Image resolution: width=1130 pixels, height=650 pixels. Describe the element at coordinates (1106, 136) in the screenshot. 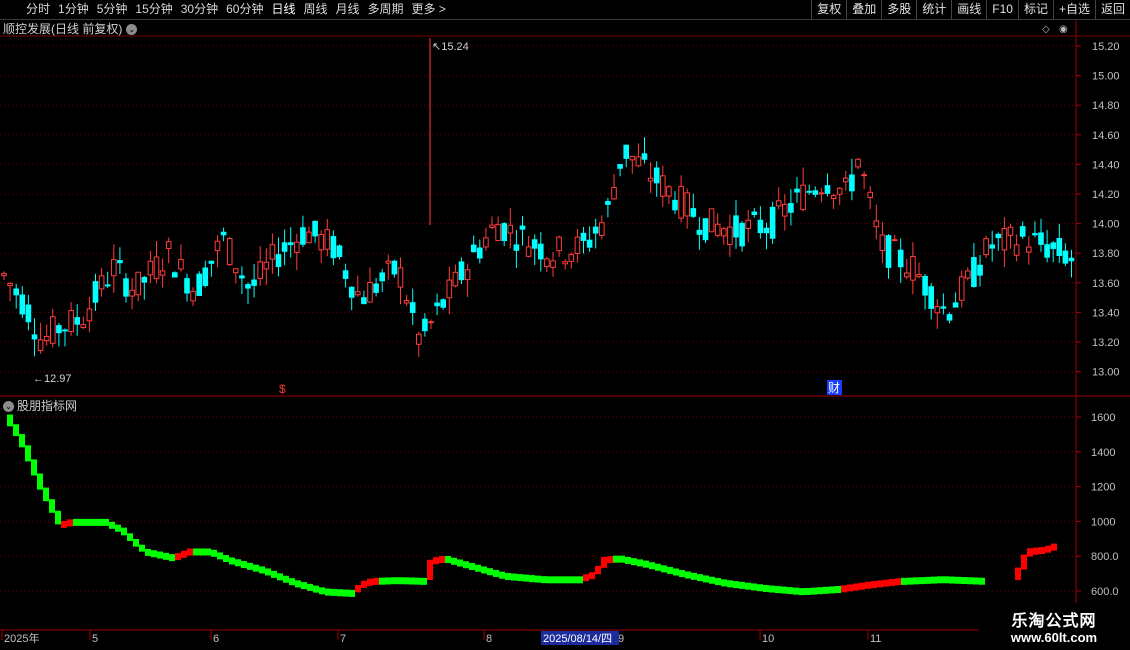

I see `y-tick-label: 14.60` at that location.